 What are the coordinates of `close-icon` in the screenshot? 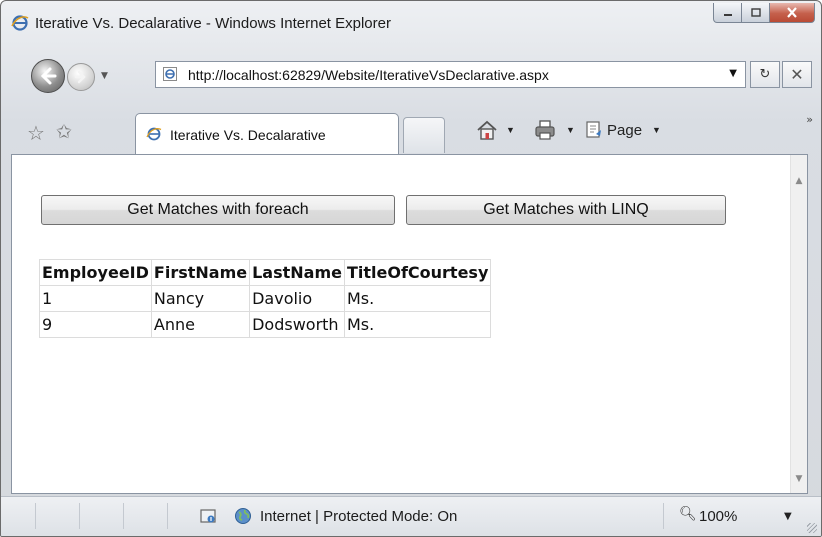 It's located at (792, 12).